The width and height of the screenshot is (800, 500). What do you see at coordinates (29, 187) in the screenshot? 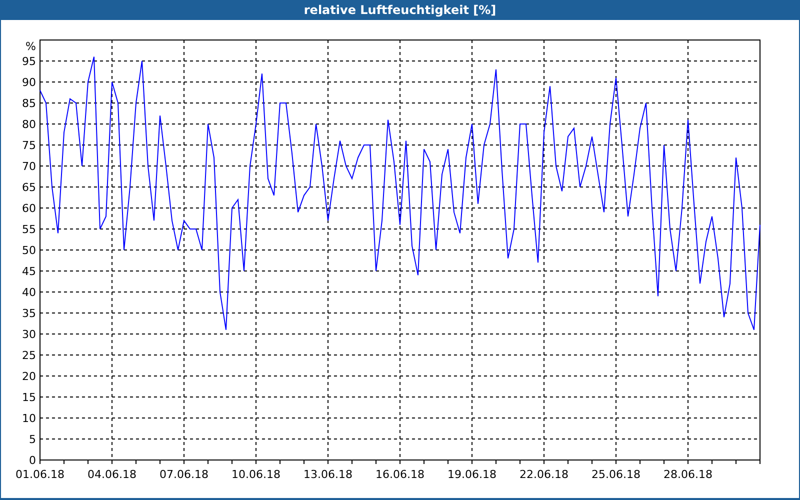
I see `axis-tick-label: 65` at bounding box center [29, 187].